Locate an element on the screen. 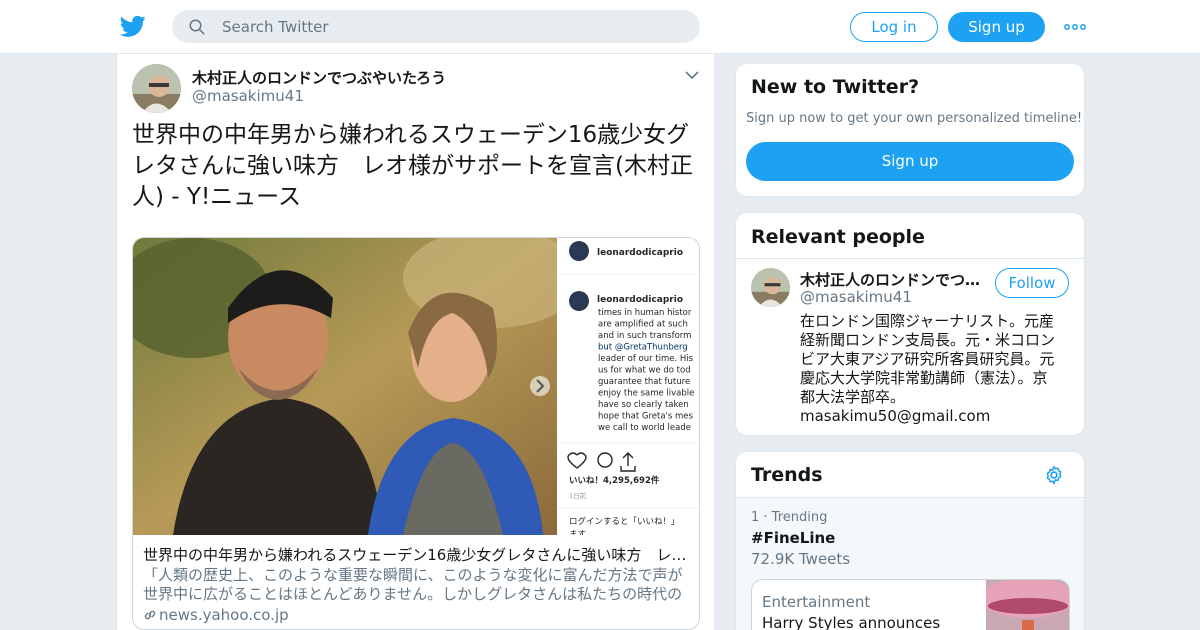 This screenshot has height=630, width=1200. instagram-username: leonardodicaprio is located at coordinates (640, 253).